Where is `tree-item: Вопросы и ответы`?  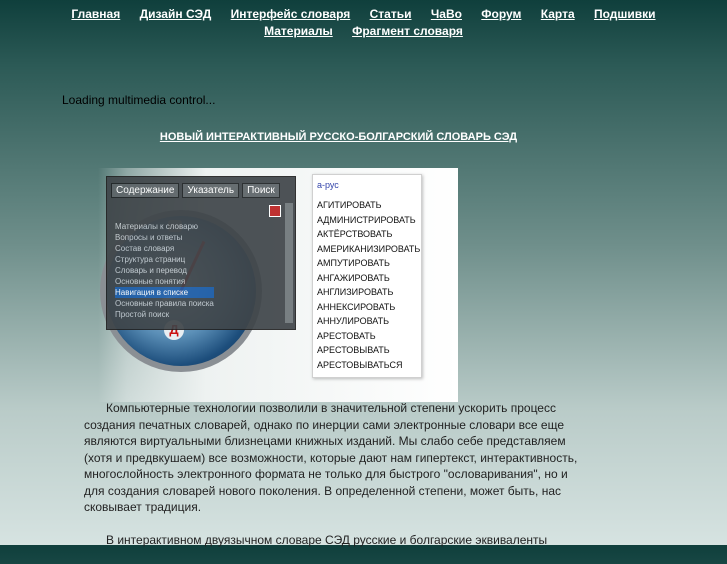 tree-item: Вопросы и ответы is located at coordinates (164, 237).